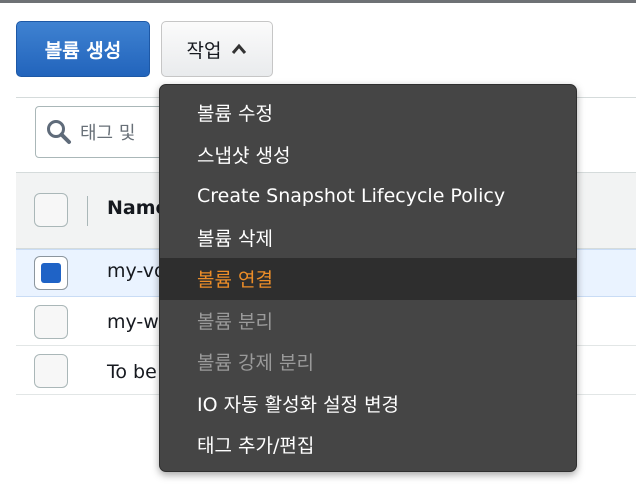 The height and width of the screenshot is (486, 636). What do you see at coordinates (368, 445) in the screenshot?
I see `menu-item-edit-tags: 태그 추가/편집` at bounding box center [368, 445].